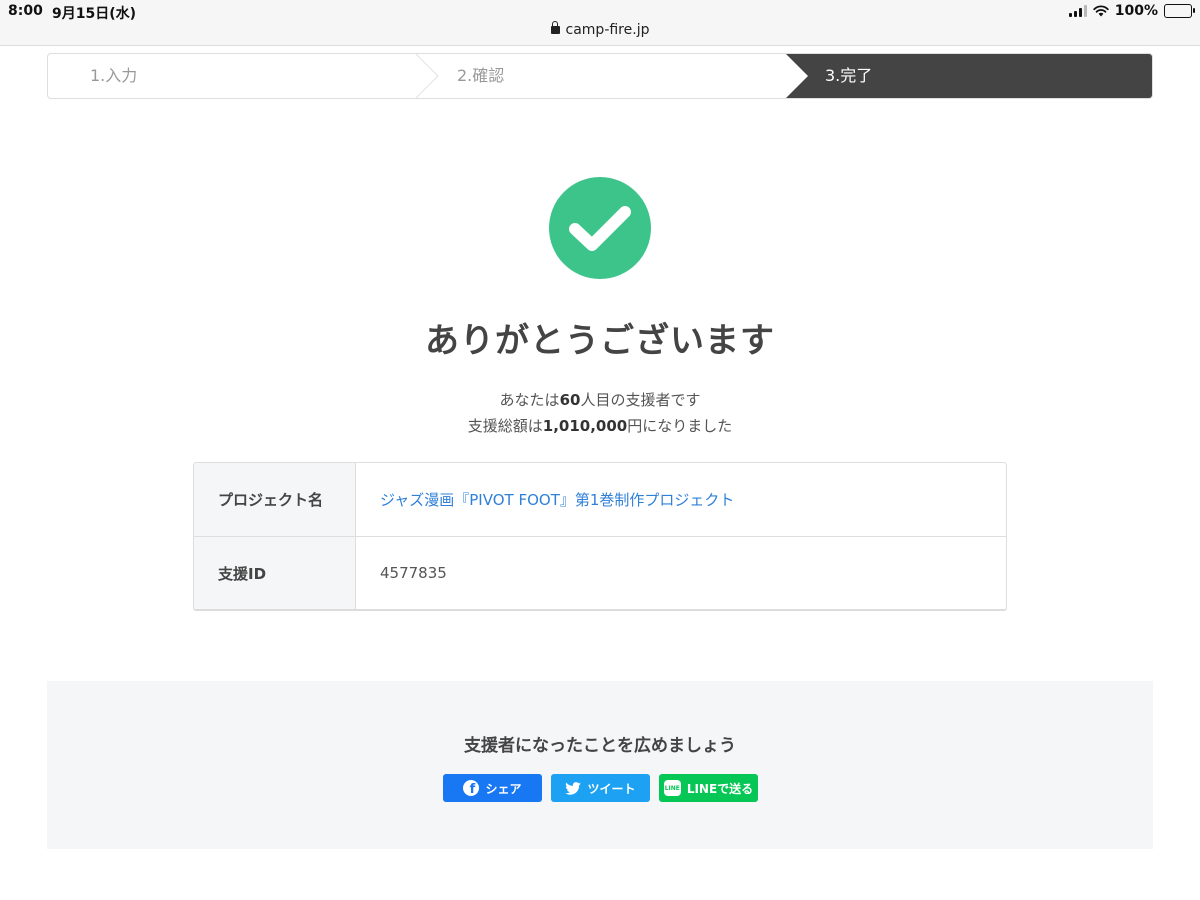  What do you see at coordinates (94, 14) in the screenshot?
I see `status-date: 9月15日(水)` at bounding box center [94, 14].